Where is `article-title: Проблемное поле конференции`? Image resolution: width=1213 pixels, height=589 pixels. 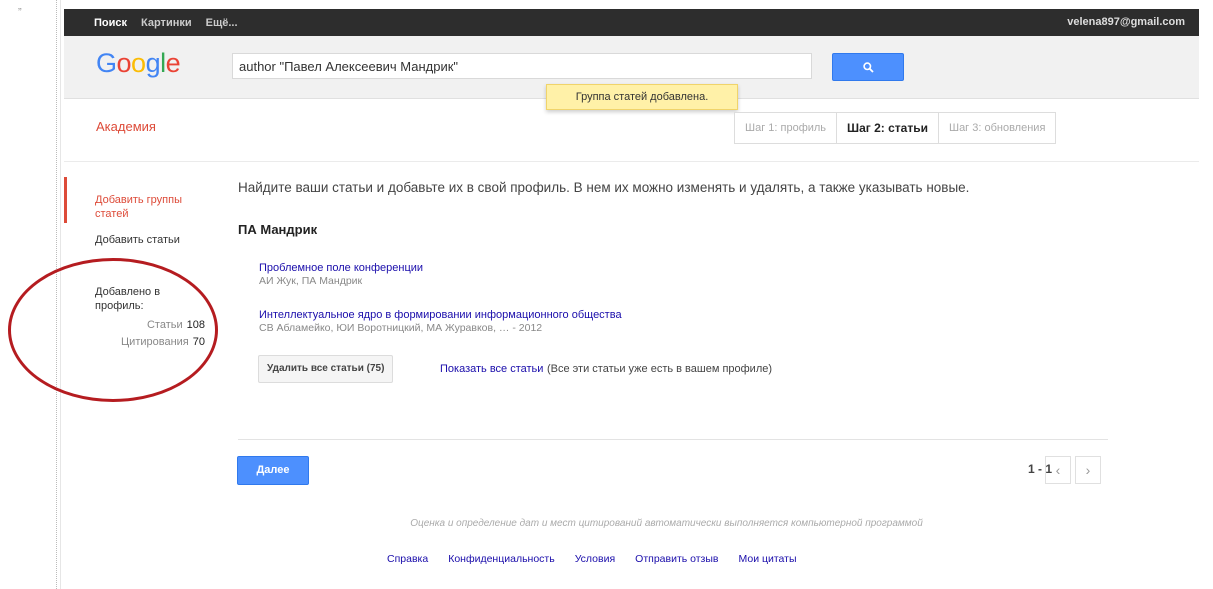 article-title: Проблемное поле конференции is located at coordinates (341, 268).